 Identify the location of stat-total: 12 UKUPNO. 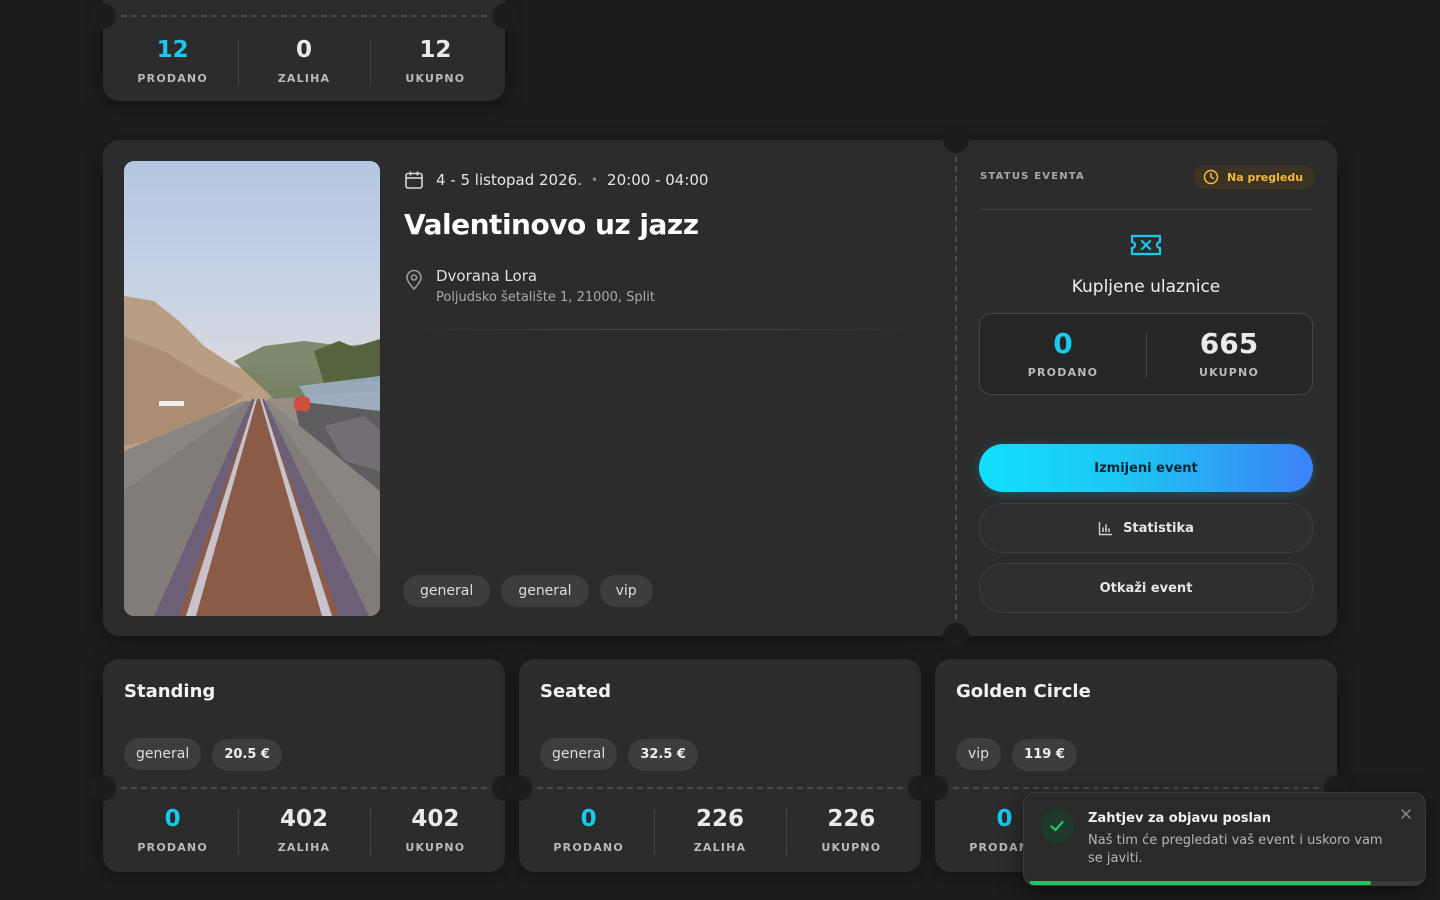
(435, 61).